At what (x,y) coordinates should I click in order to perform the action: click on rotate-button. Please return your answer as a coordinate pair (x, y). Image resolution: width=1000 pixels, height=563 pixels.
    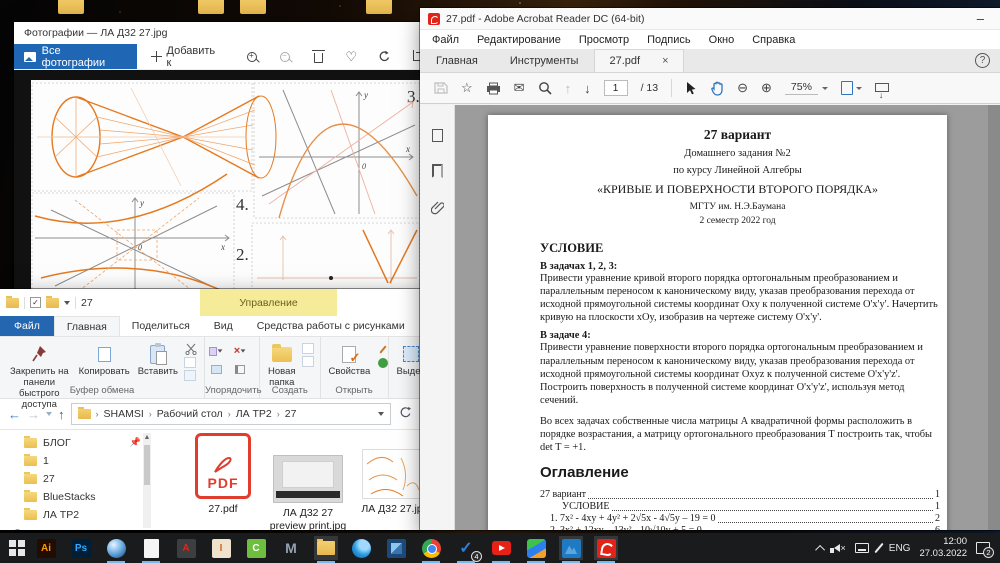
    Looking at the image, I should click on (384, 56).